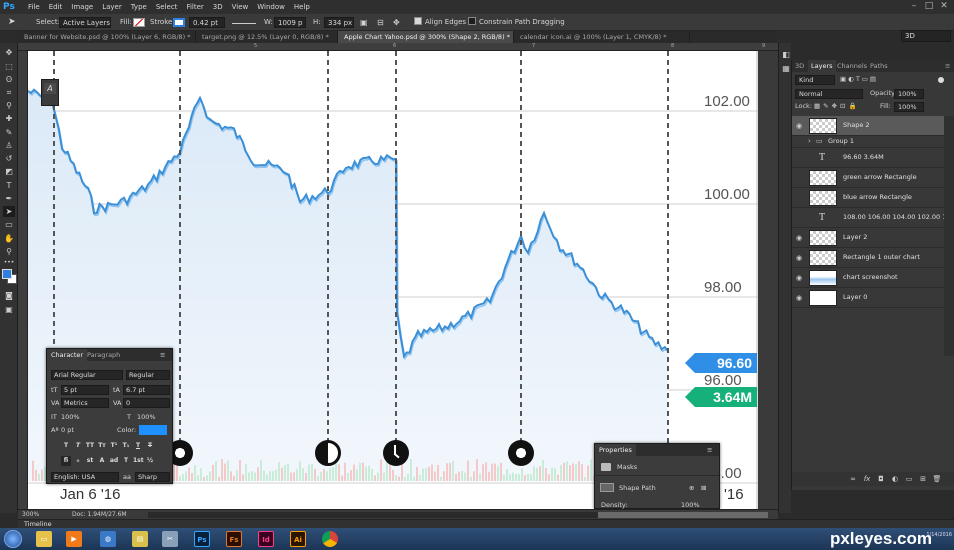  I want to click on font-style-dropdown: Regular, so click(148, 375).